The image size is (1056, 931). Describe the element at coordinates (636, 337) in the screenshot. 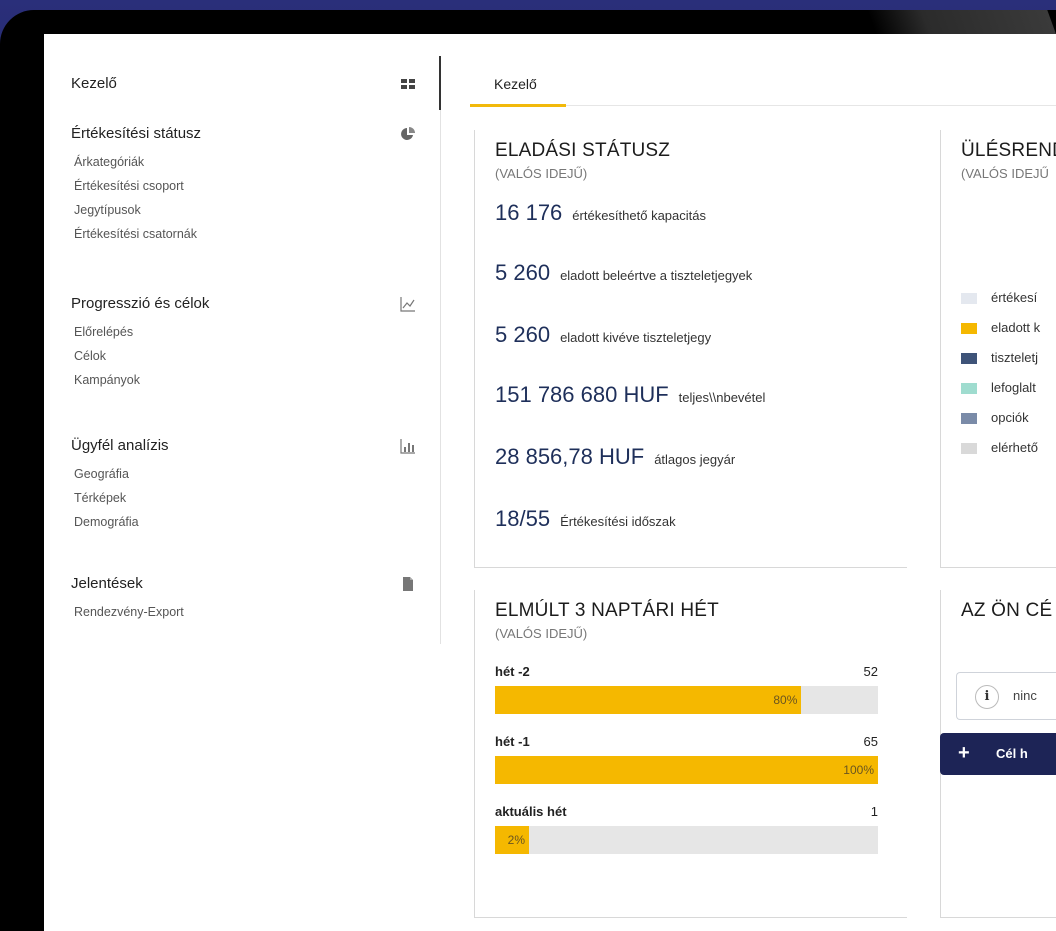

I see `stat-label: eladott kivéve tiszteletjegy` at that location.